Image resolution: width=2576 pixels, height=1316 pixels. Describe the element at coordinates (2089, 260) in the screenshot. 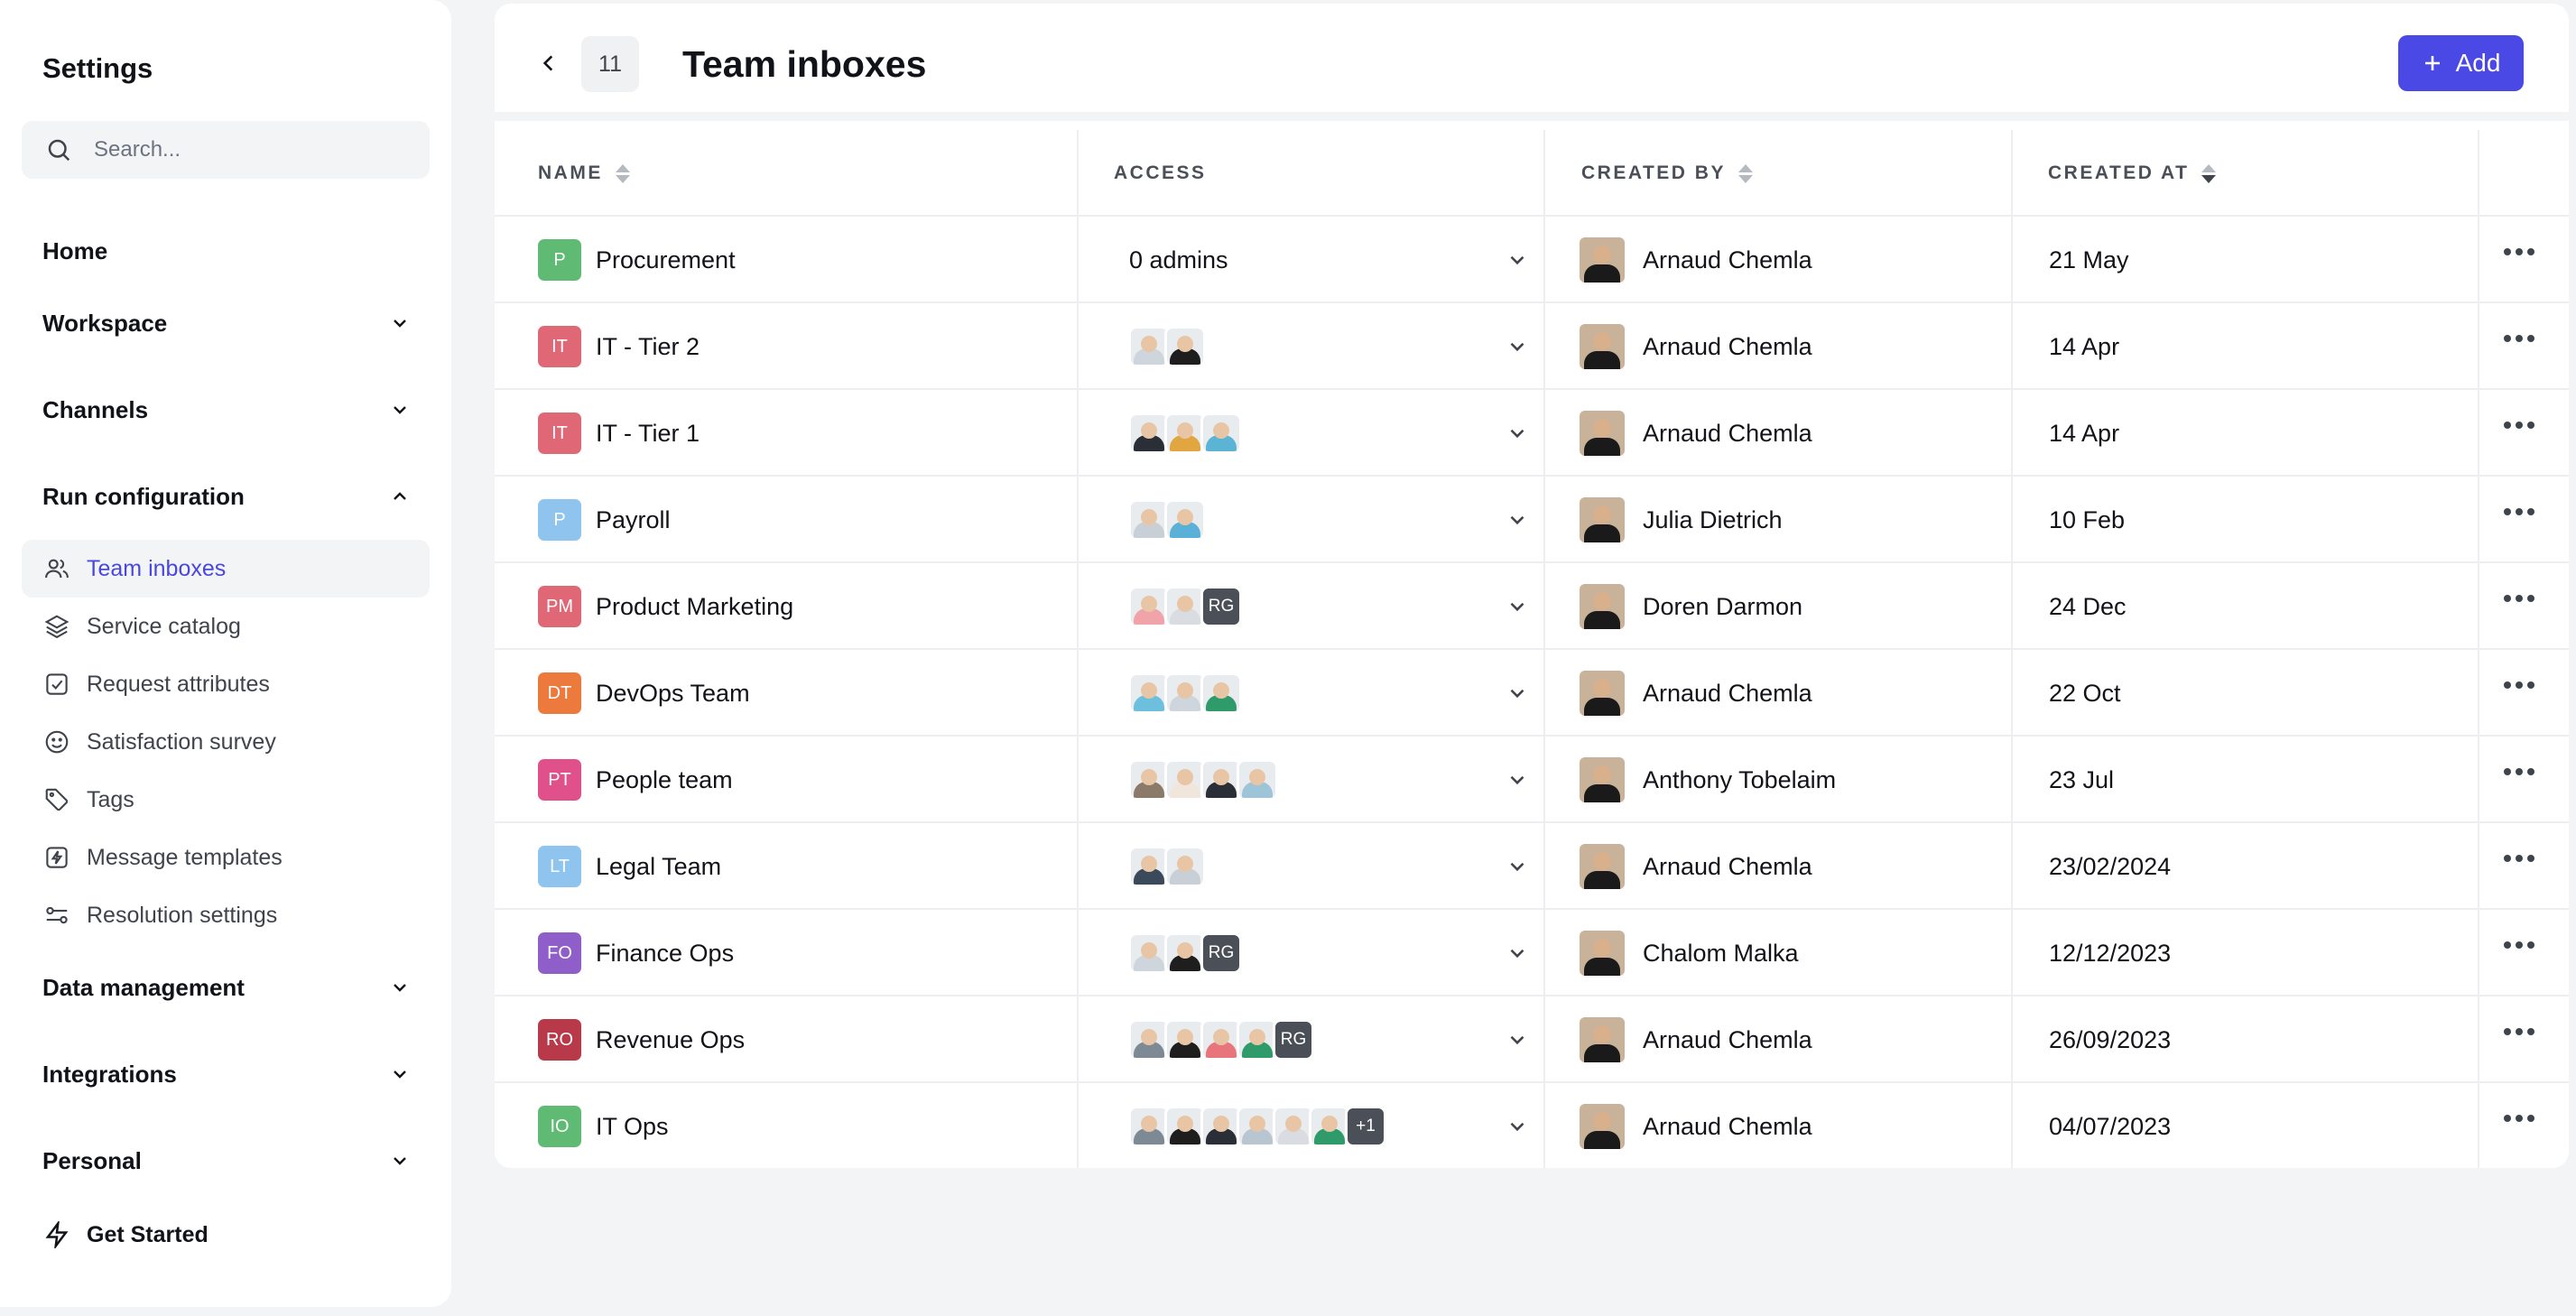

I see `created-at: 21 May` at that location.